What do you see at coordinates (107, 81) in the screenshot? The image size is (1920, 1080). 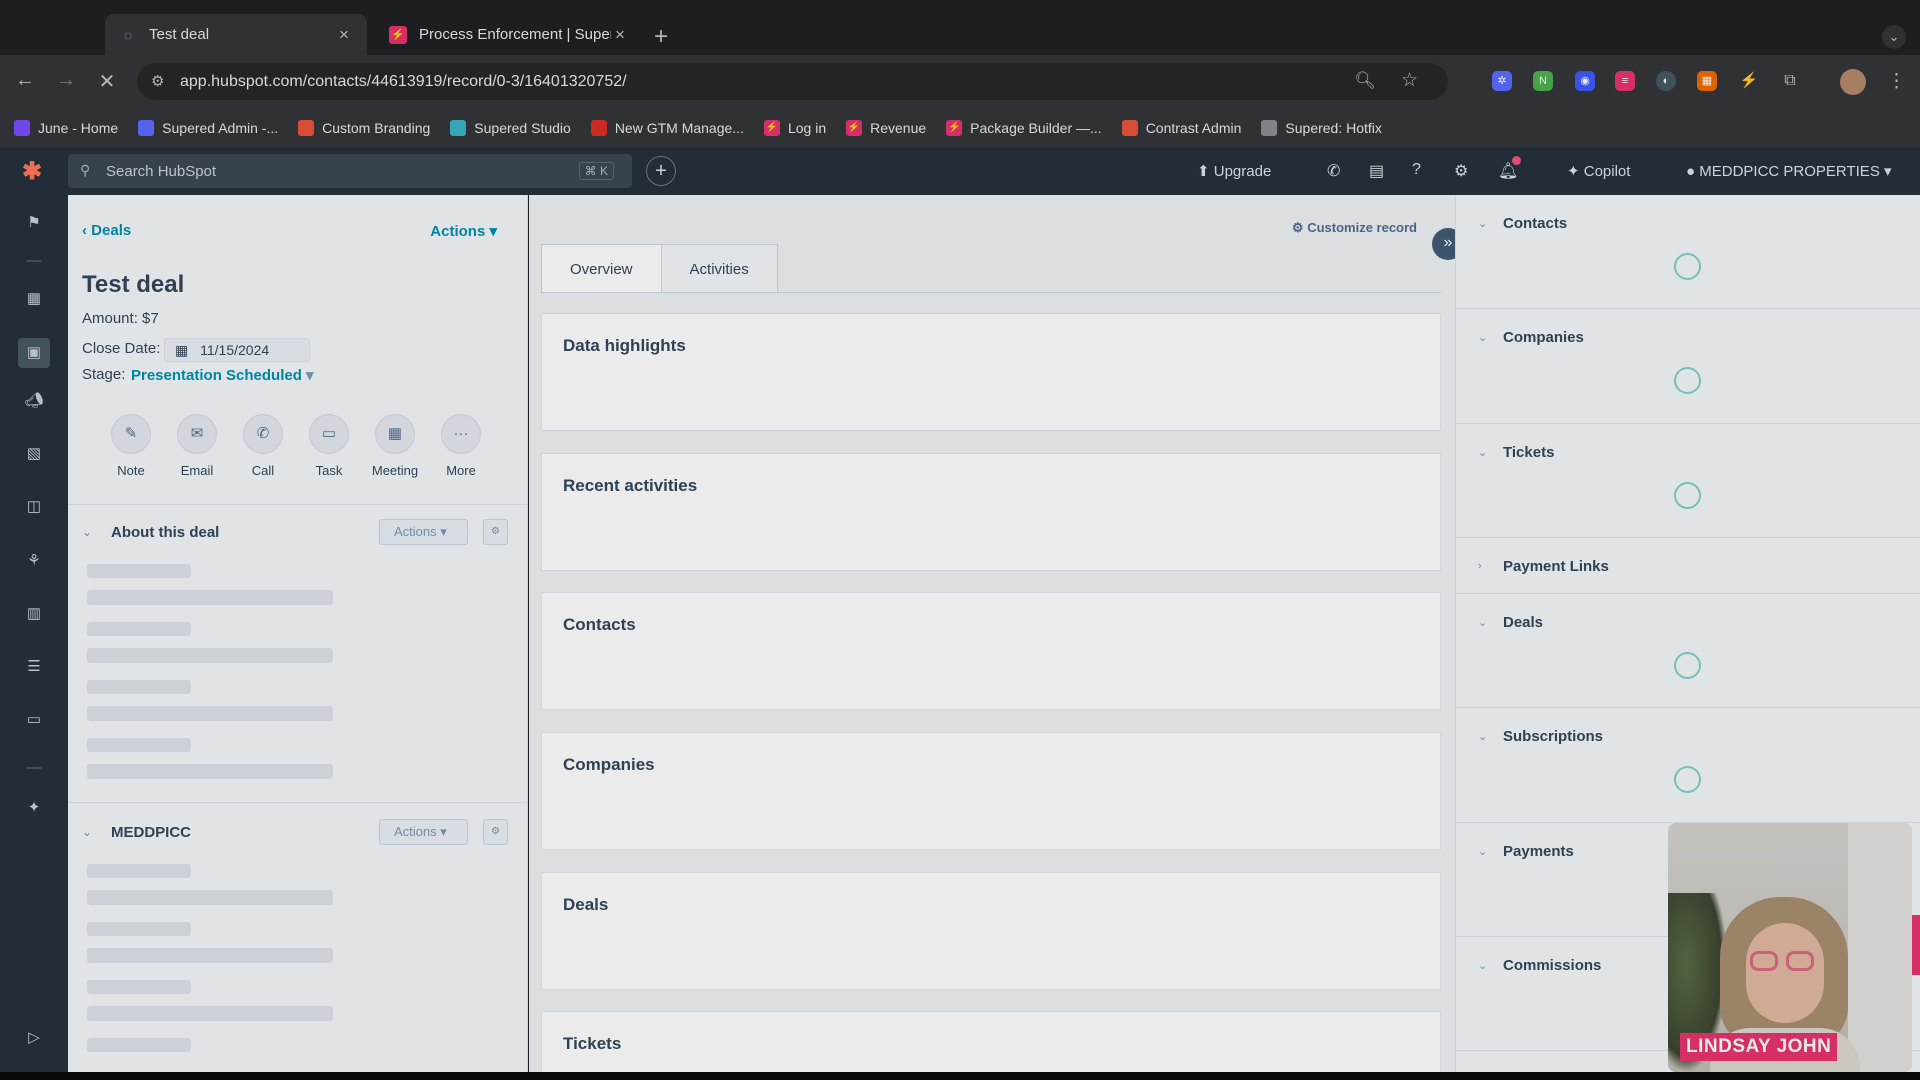 I see `stop-loading-icon: ✕` at bounding box center [107, 81].